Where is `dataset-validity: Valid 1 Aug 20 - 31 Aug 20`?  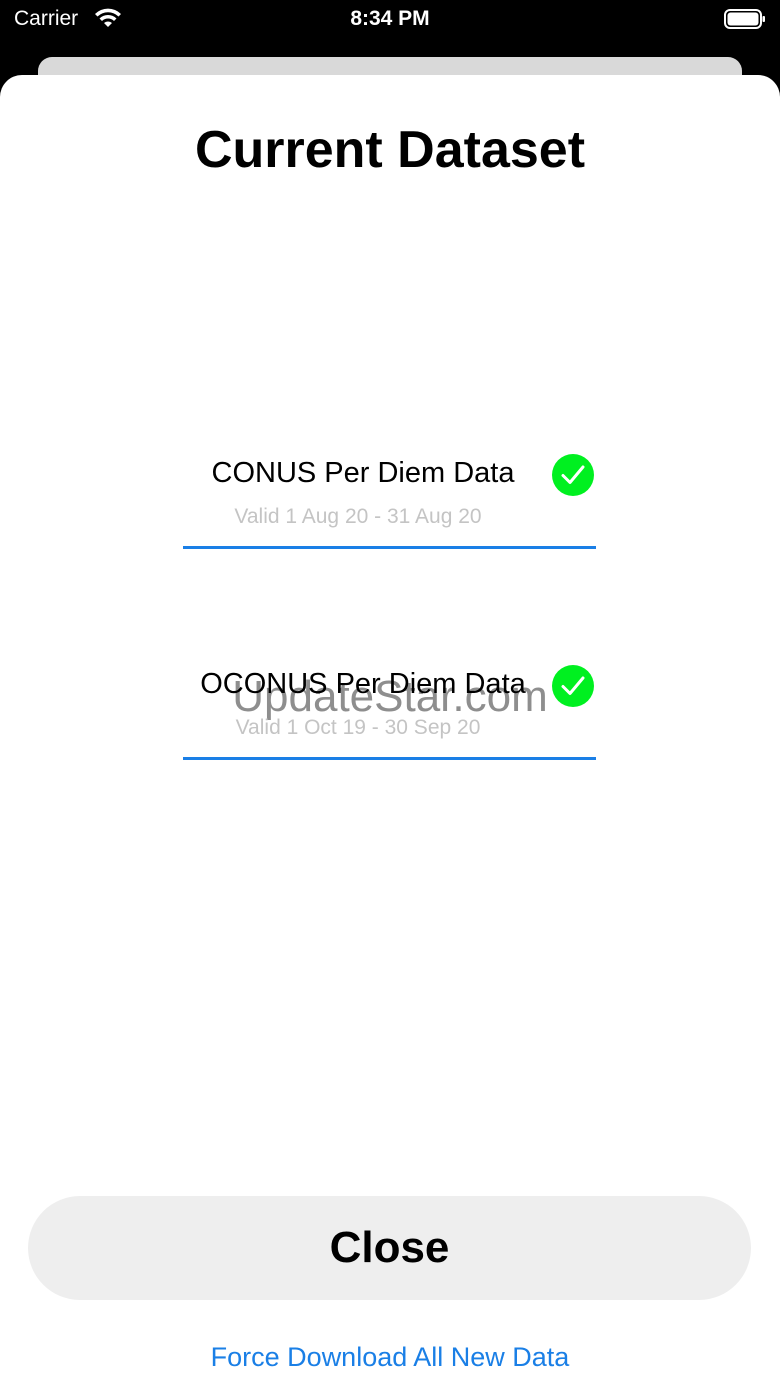 dataset-validity: Valid 1 Aug 20 - 31 Aug 20 is located at coordinates (358, 516).